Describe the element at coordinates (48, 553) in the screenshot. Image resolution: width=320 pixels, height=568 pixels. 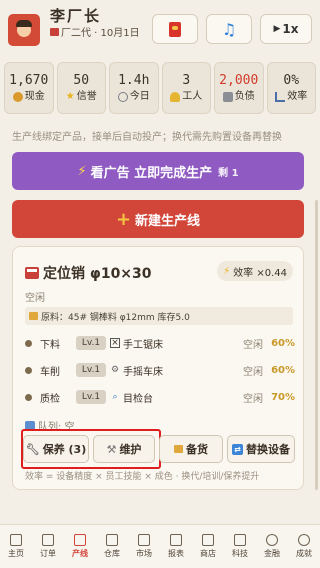
I see `tab-label: 订单` at that location.